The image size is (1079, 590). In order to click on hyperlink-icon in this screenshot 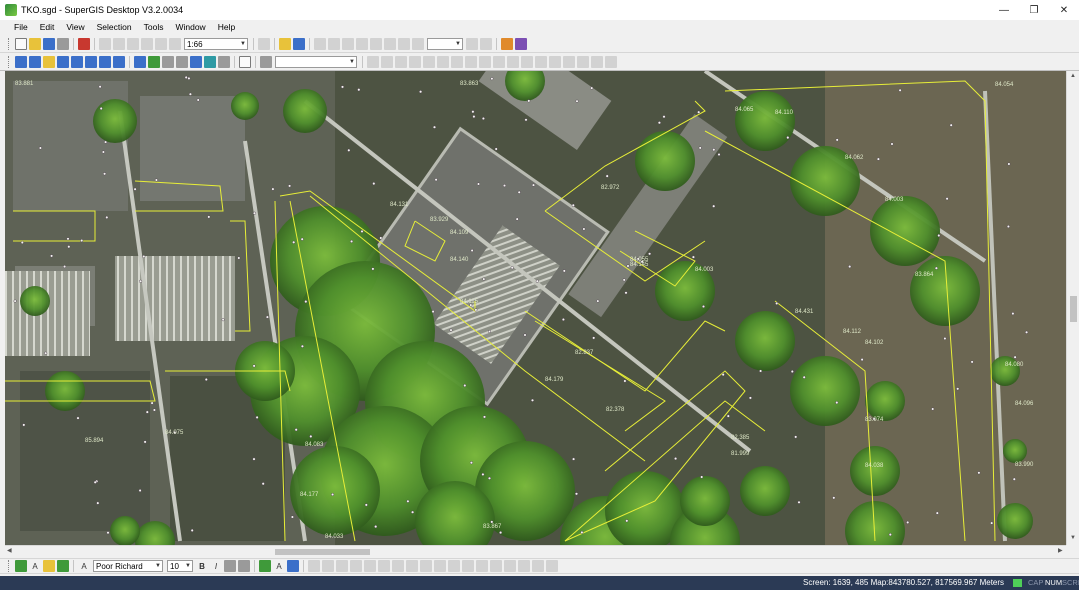, I will do `click(210, 61)`.